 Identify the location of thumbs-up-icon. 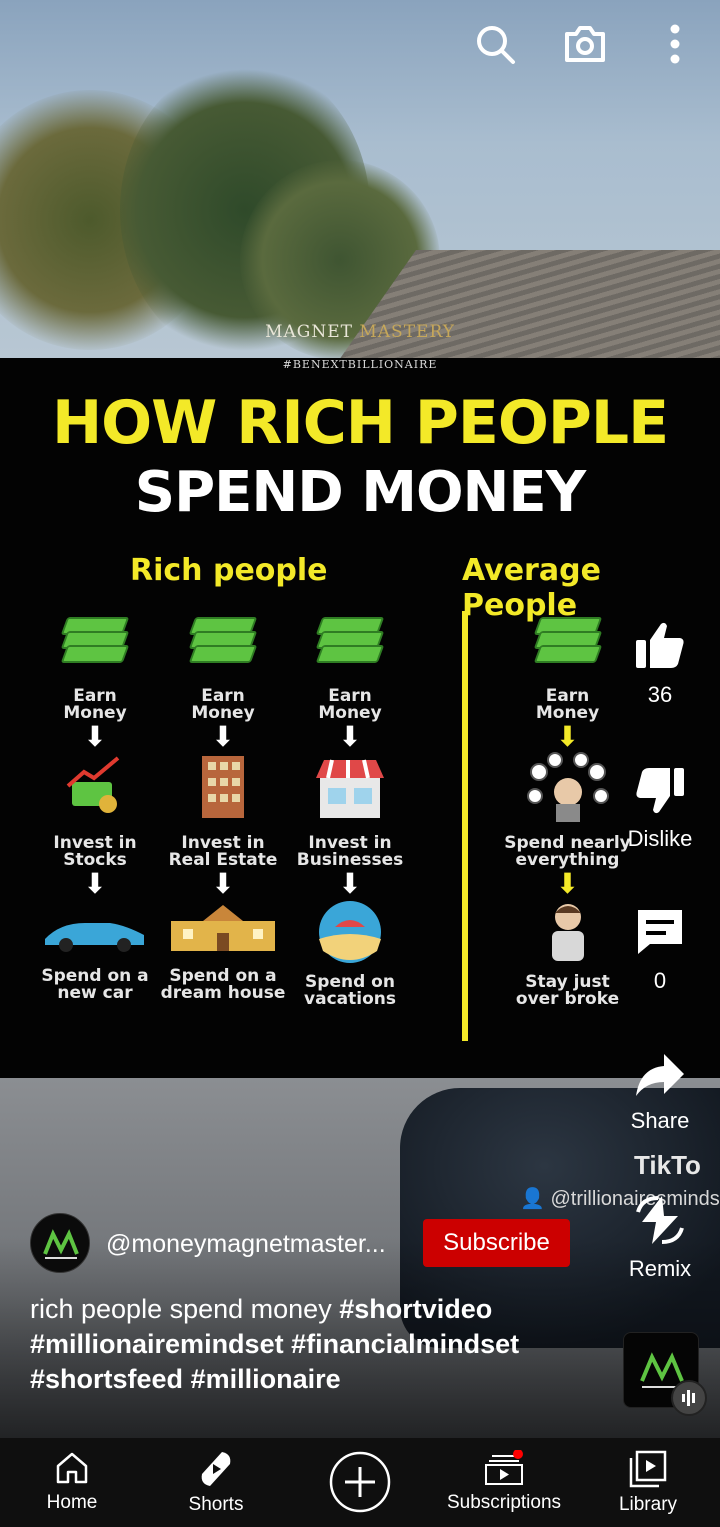
(660, 645).